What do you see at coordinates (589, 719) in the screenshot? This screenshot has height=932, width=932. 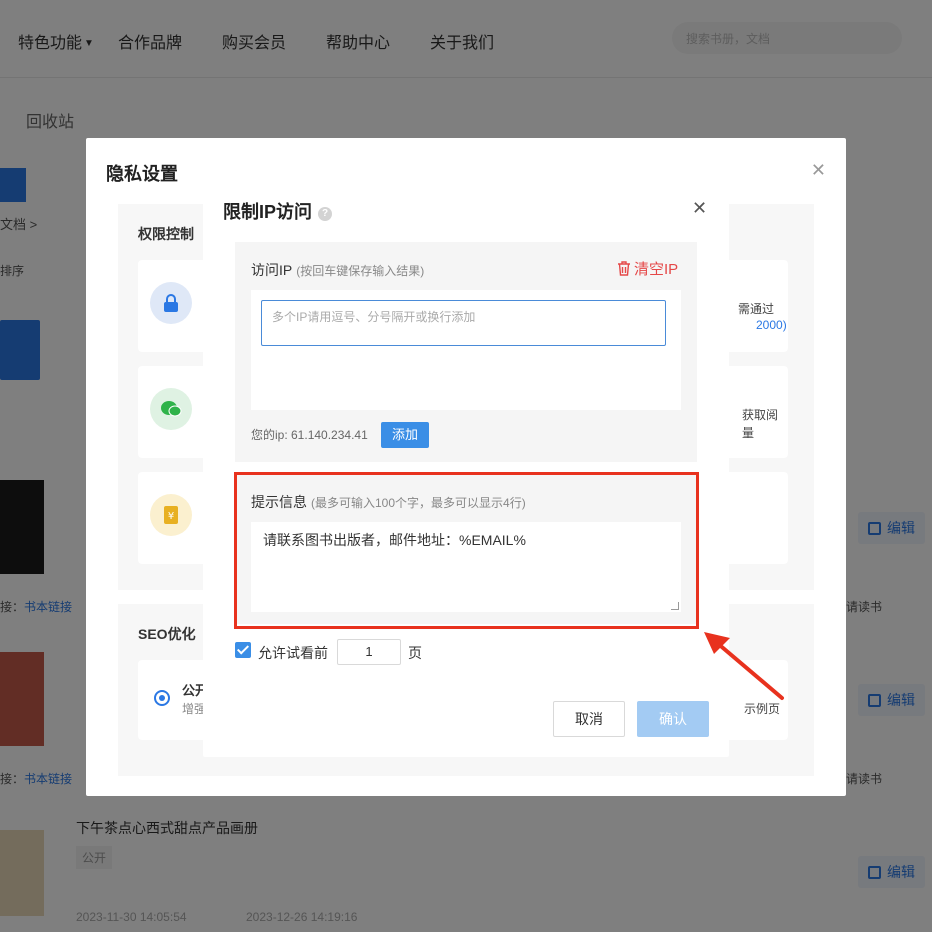 I see `cancel-button: 取消` at bounding box center [589, 719].